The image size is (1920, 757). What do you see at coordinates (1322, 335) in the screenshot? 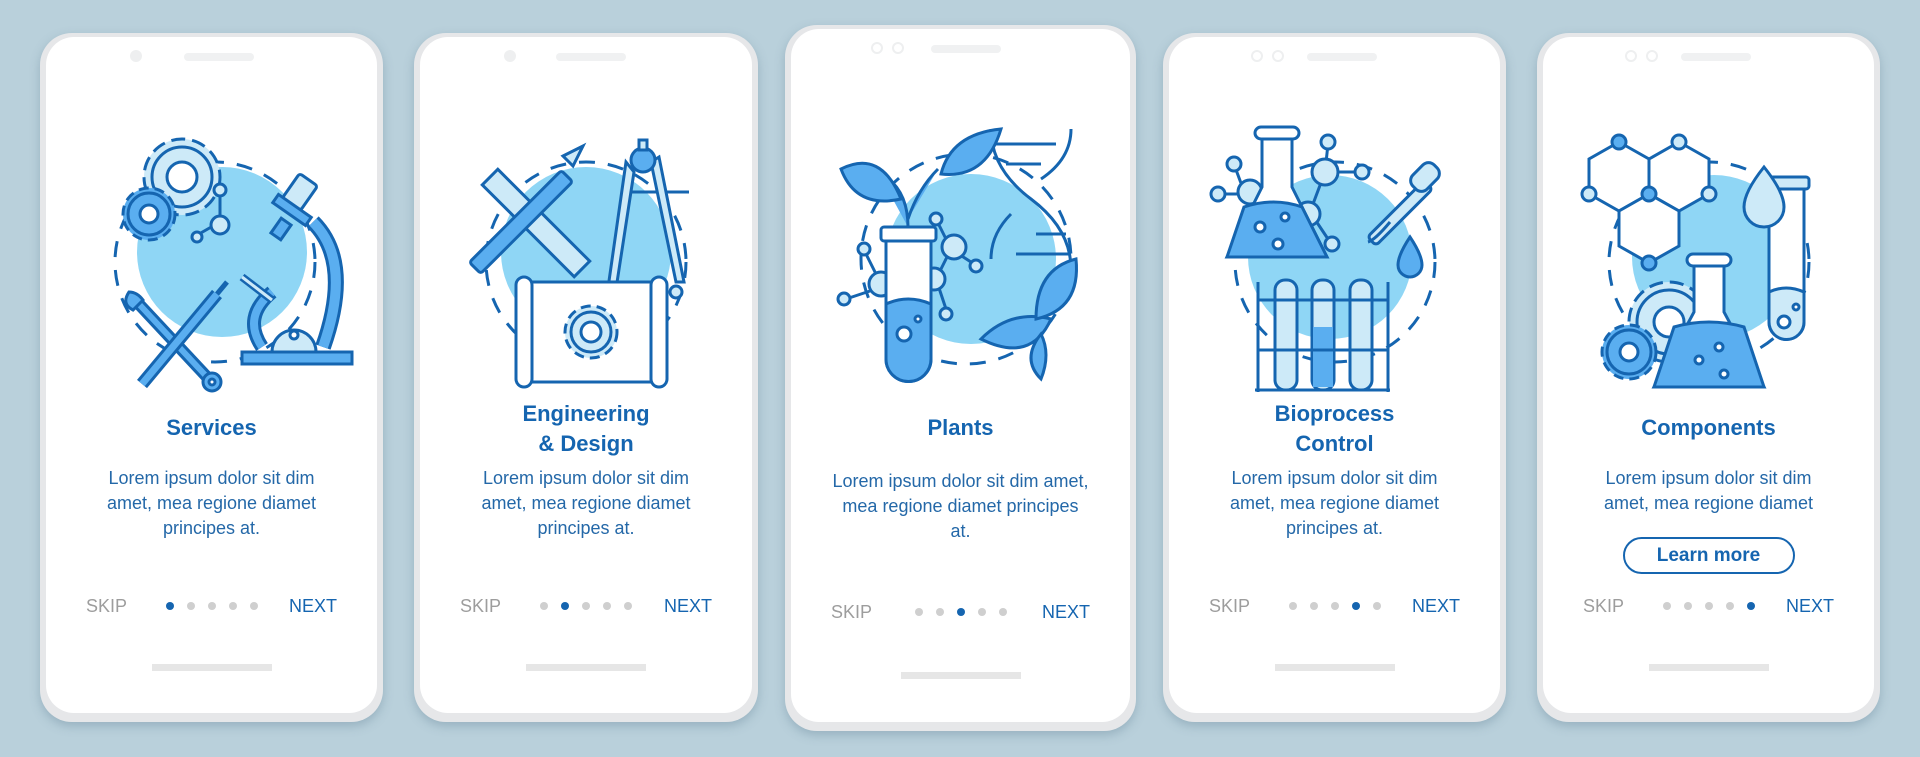
I see `test-tube-rack-icon` at bounding box center [1322, 335].